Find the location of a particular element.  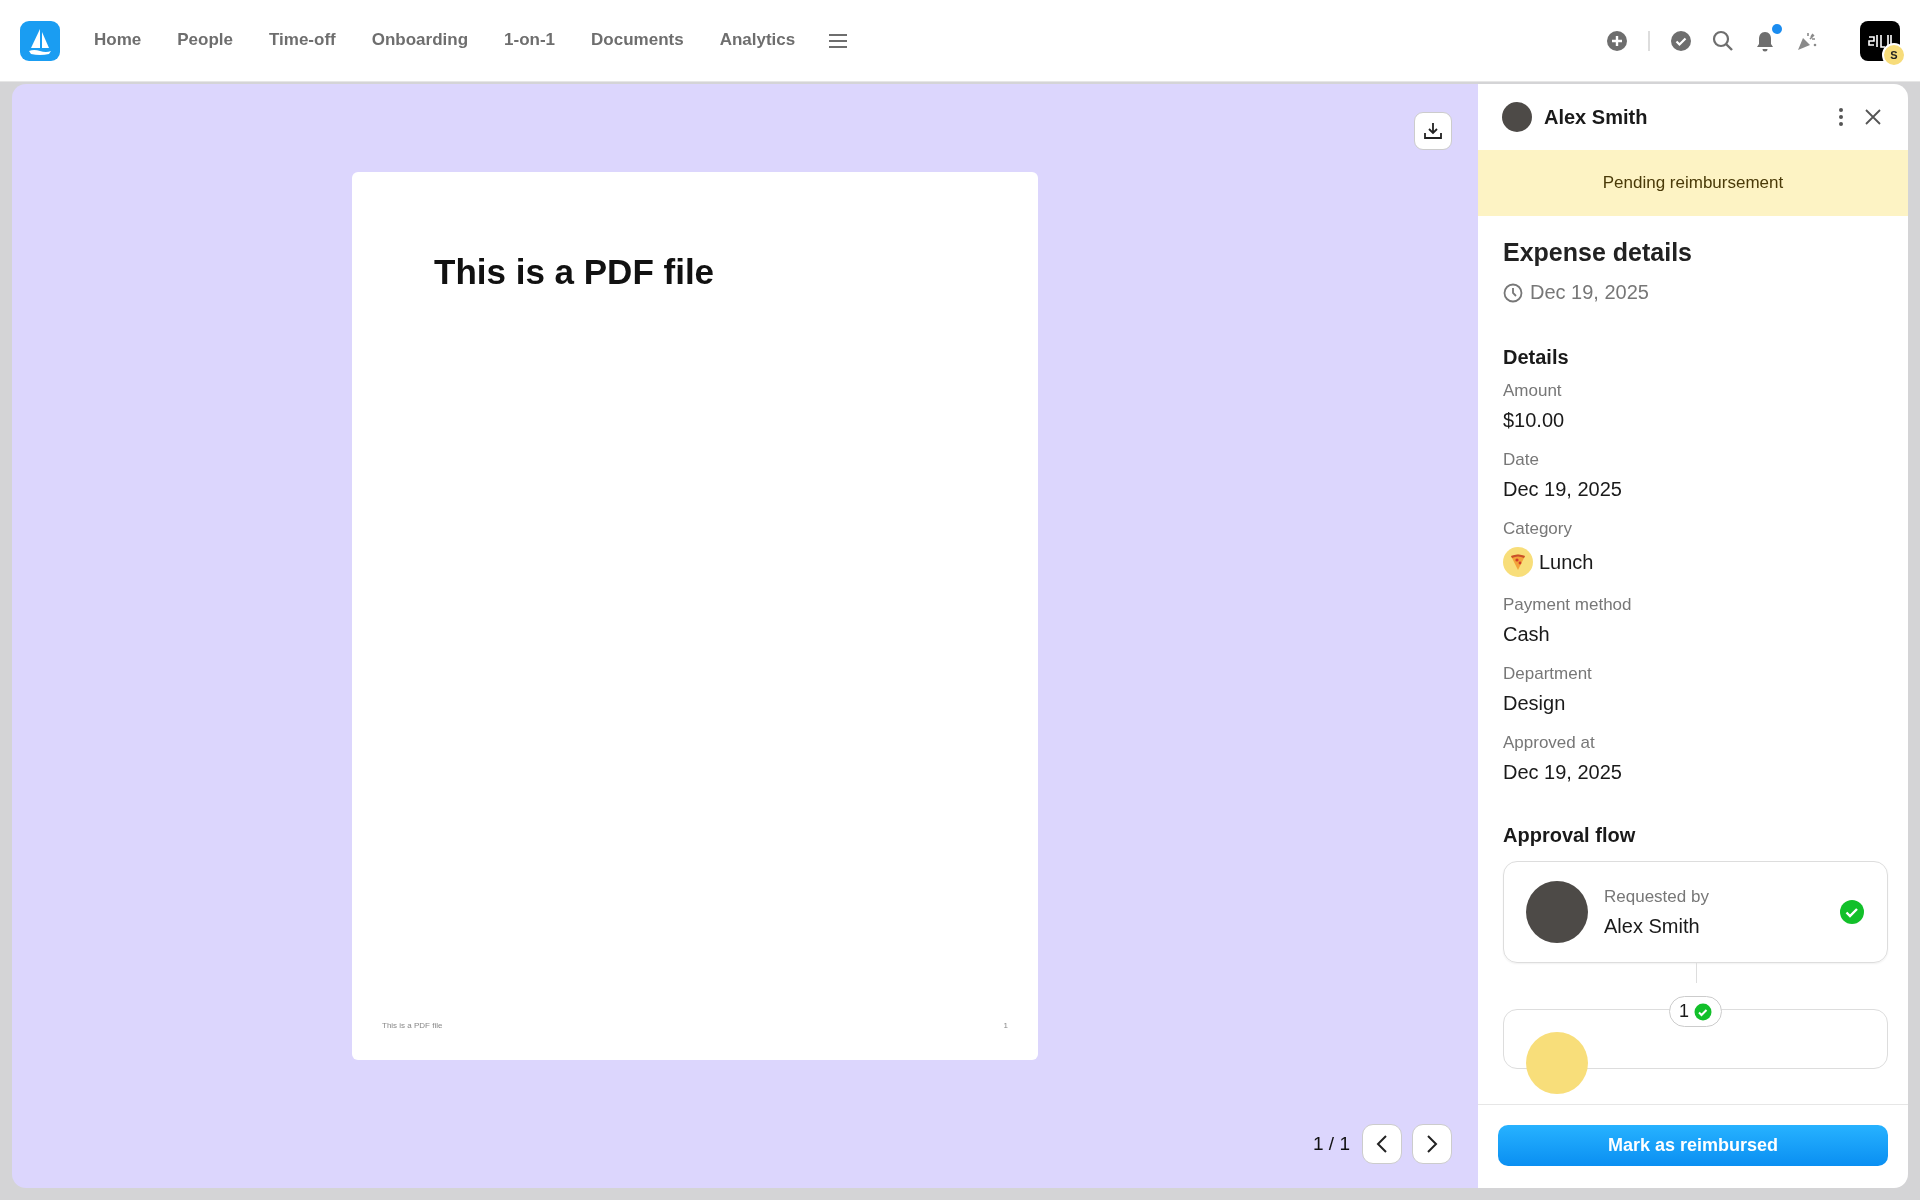

field-label: Date is located at coordinates (1521, 460).